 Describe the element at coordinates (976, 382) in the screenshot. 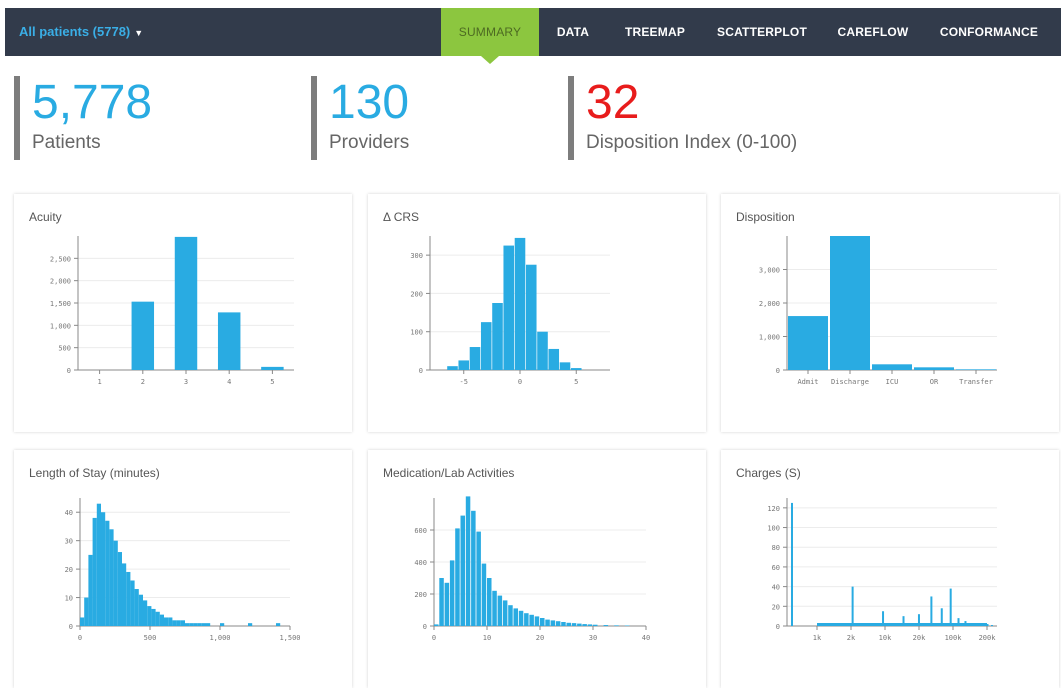

I see `x-tick-label: Transfer` at that location.